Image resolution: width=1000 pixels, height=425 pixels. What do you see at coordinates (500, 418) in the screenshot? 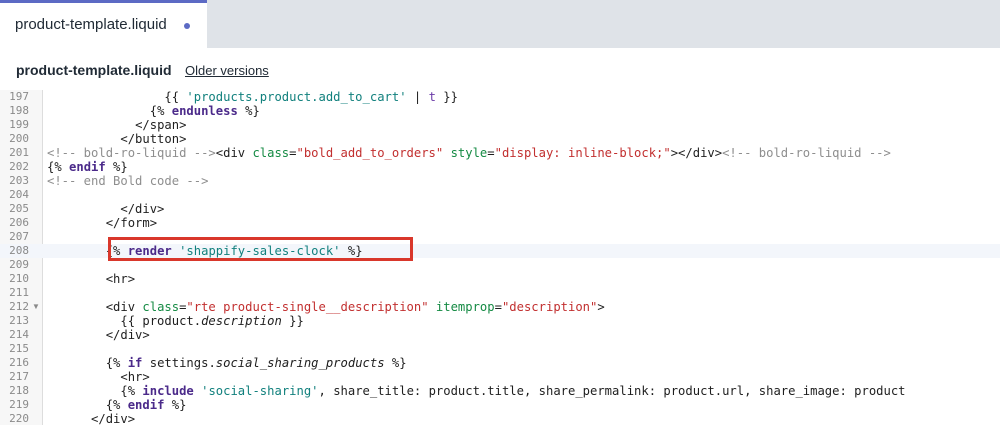
I see `code-line: 220 </div>` at bounding box center [500, 418].